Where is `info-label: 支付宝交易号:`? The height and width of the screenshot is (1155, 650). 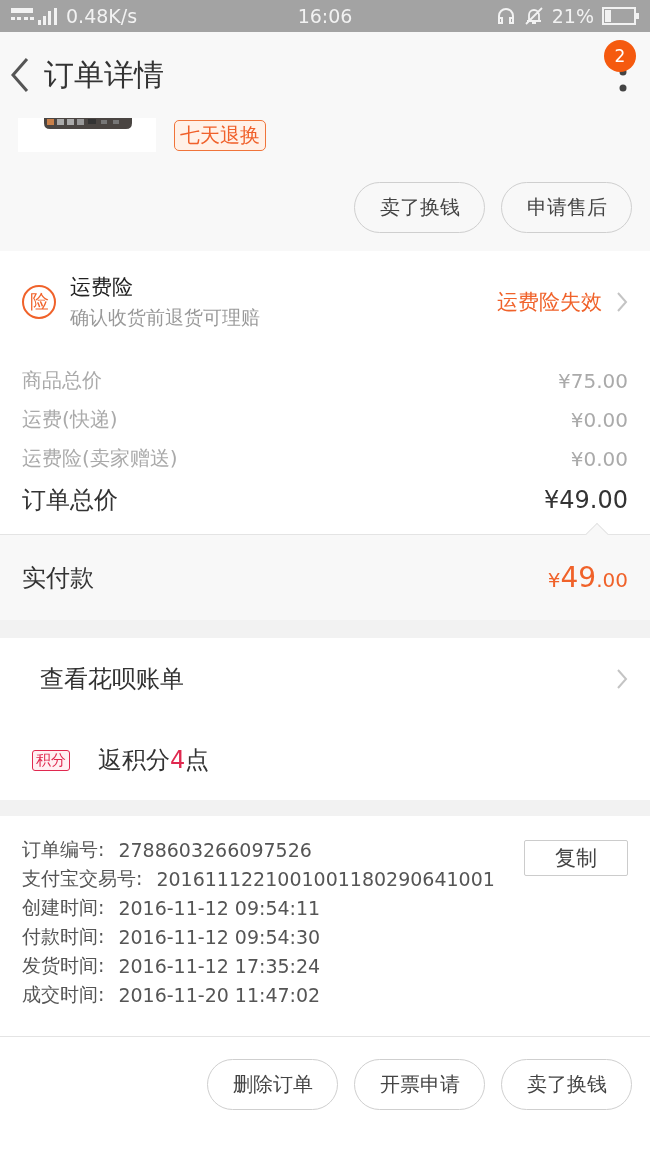
info-label: 支付宝交易号: is located at coordinates (82, 878).